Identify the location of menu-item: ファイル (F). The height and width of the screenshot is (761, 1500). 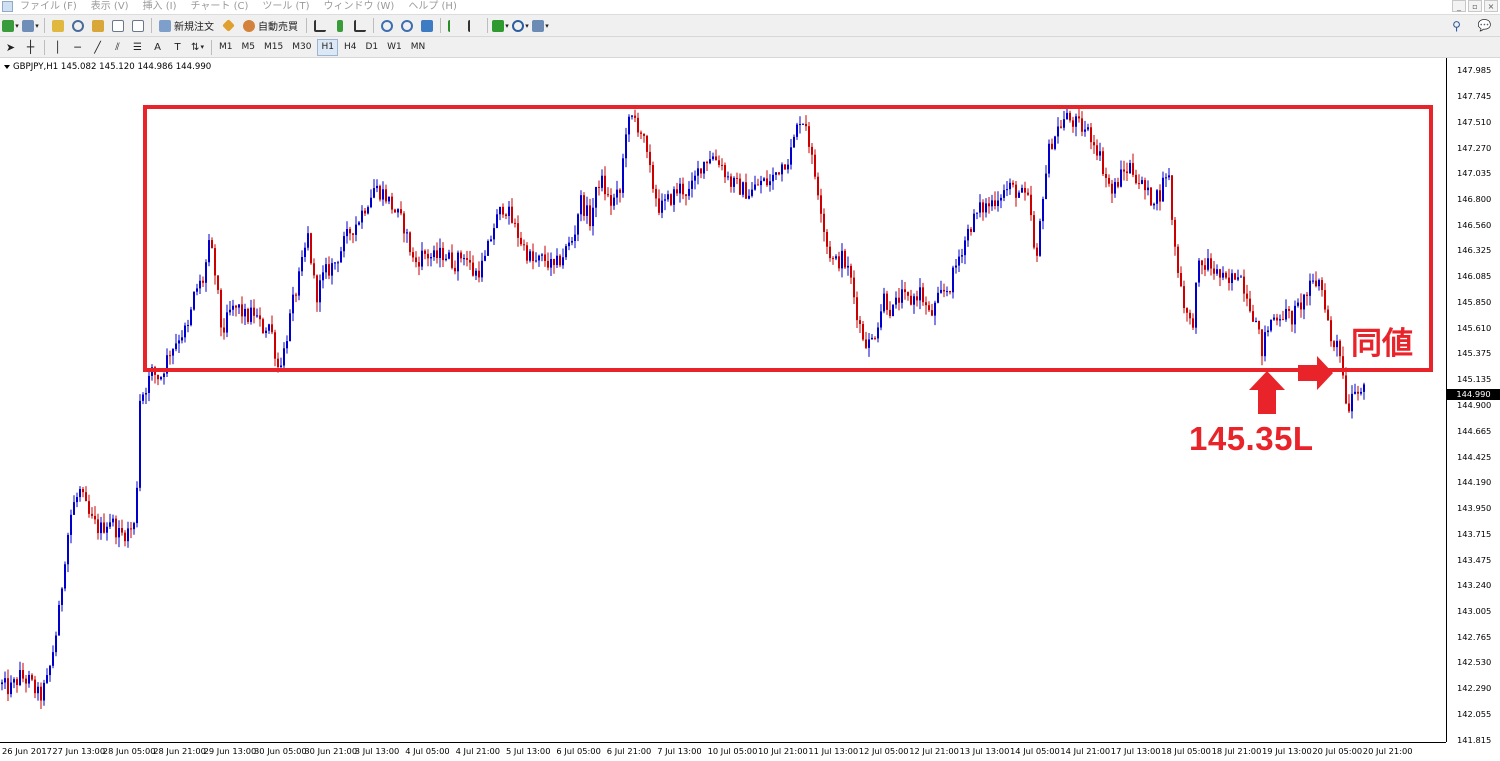
(48, 7).